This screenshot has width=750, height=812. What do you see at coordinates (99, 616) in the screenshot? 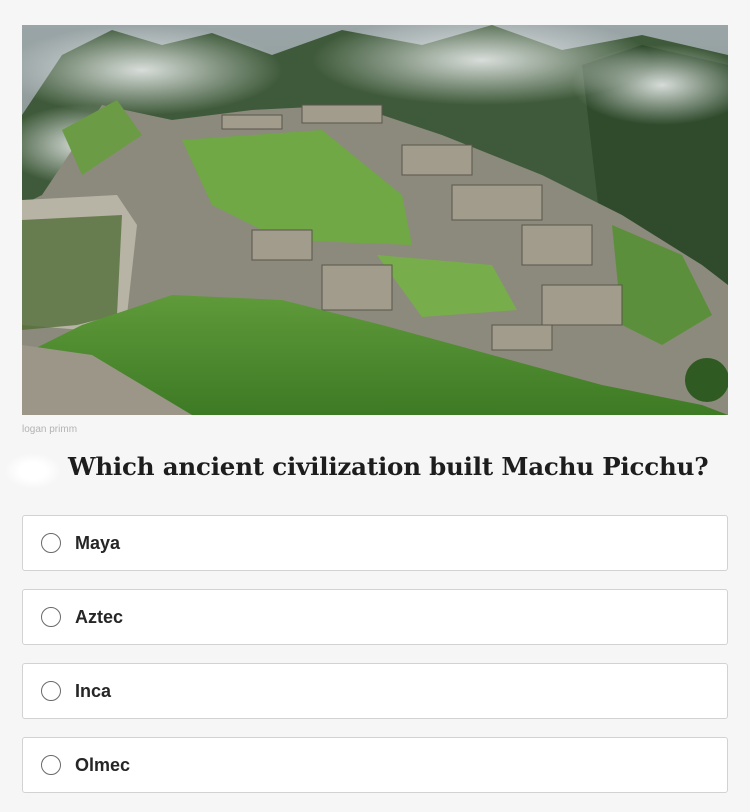
I see `answer-option-label: Aztec` at bounding box center [99, 616].